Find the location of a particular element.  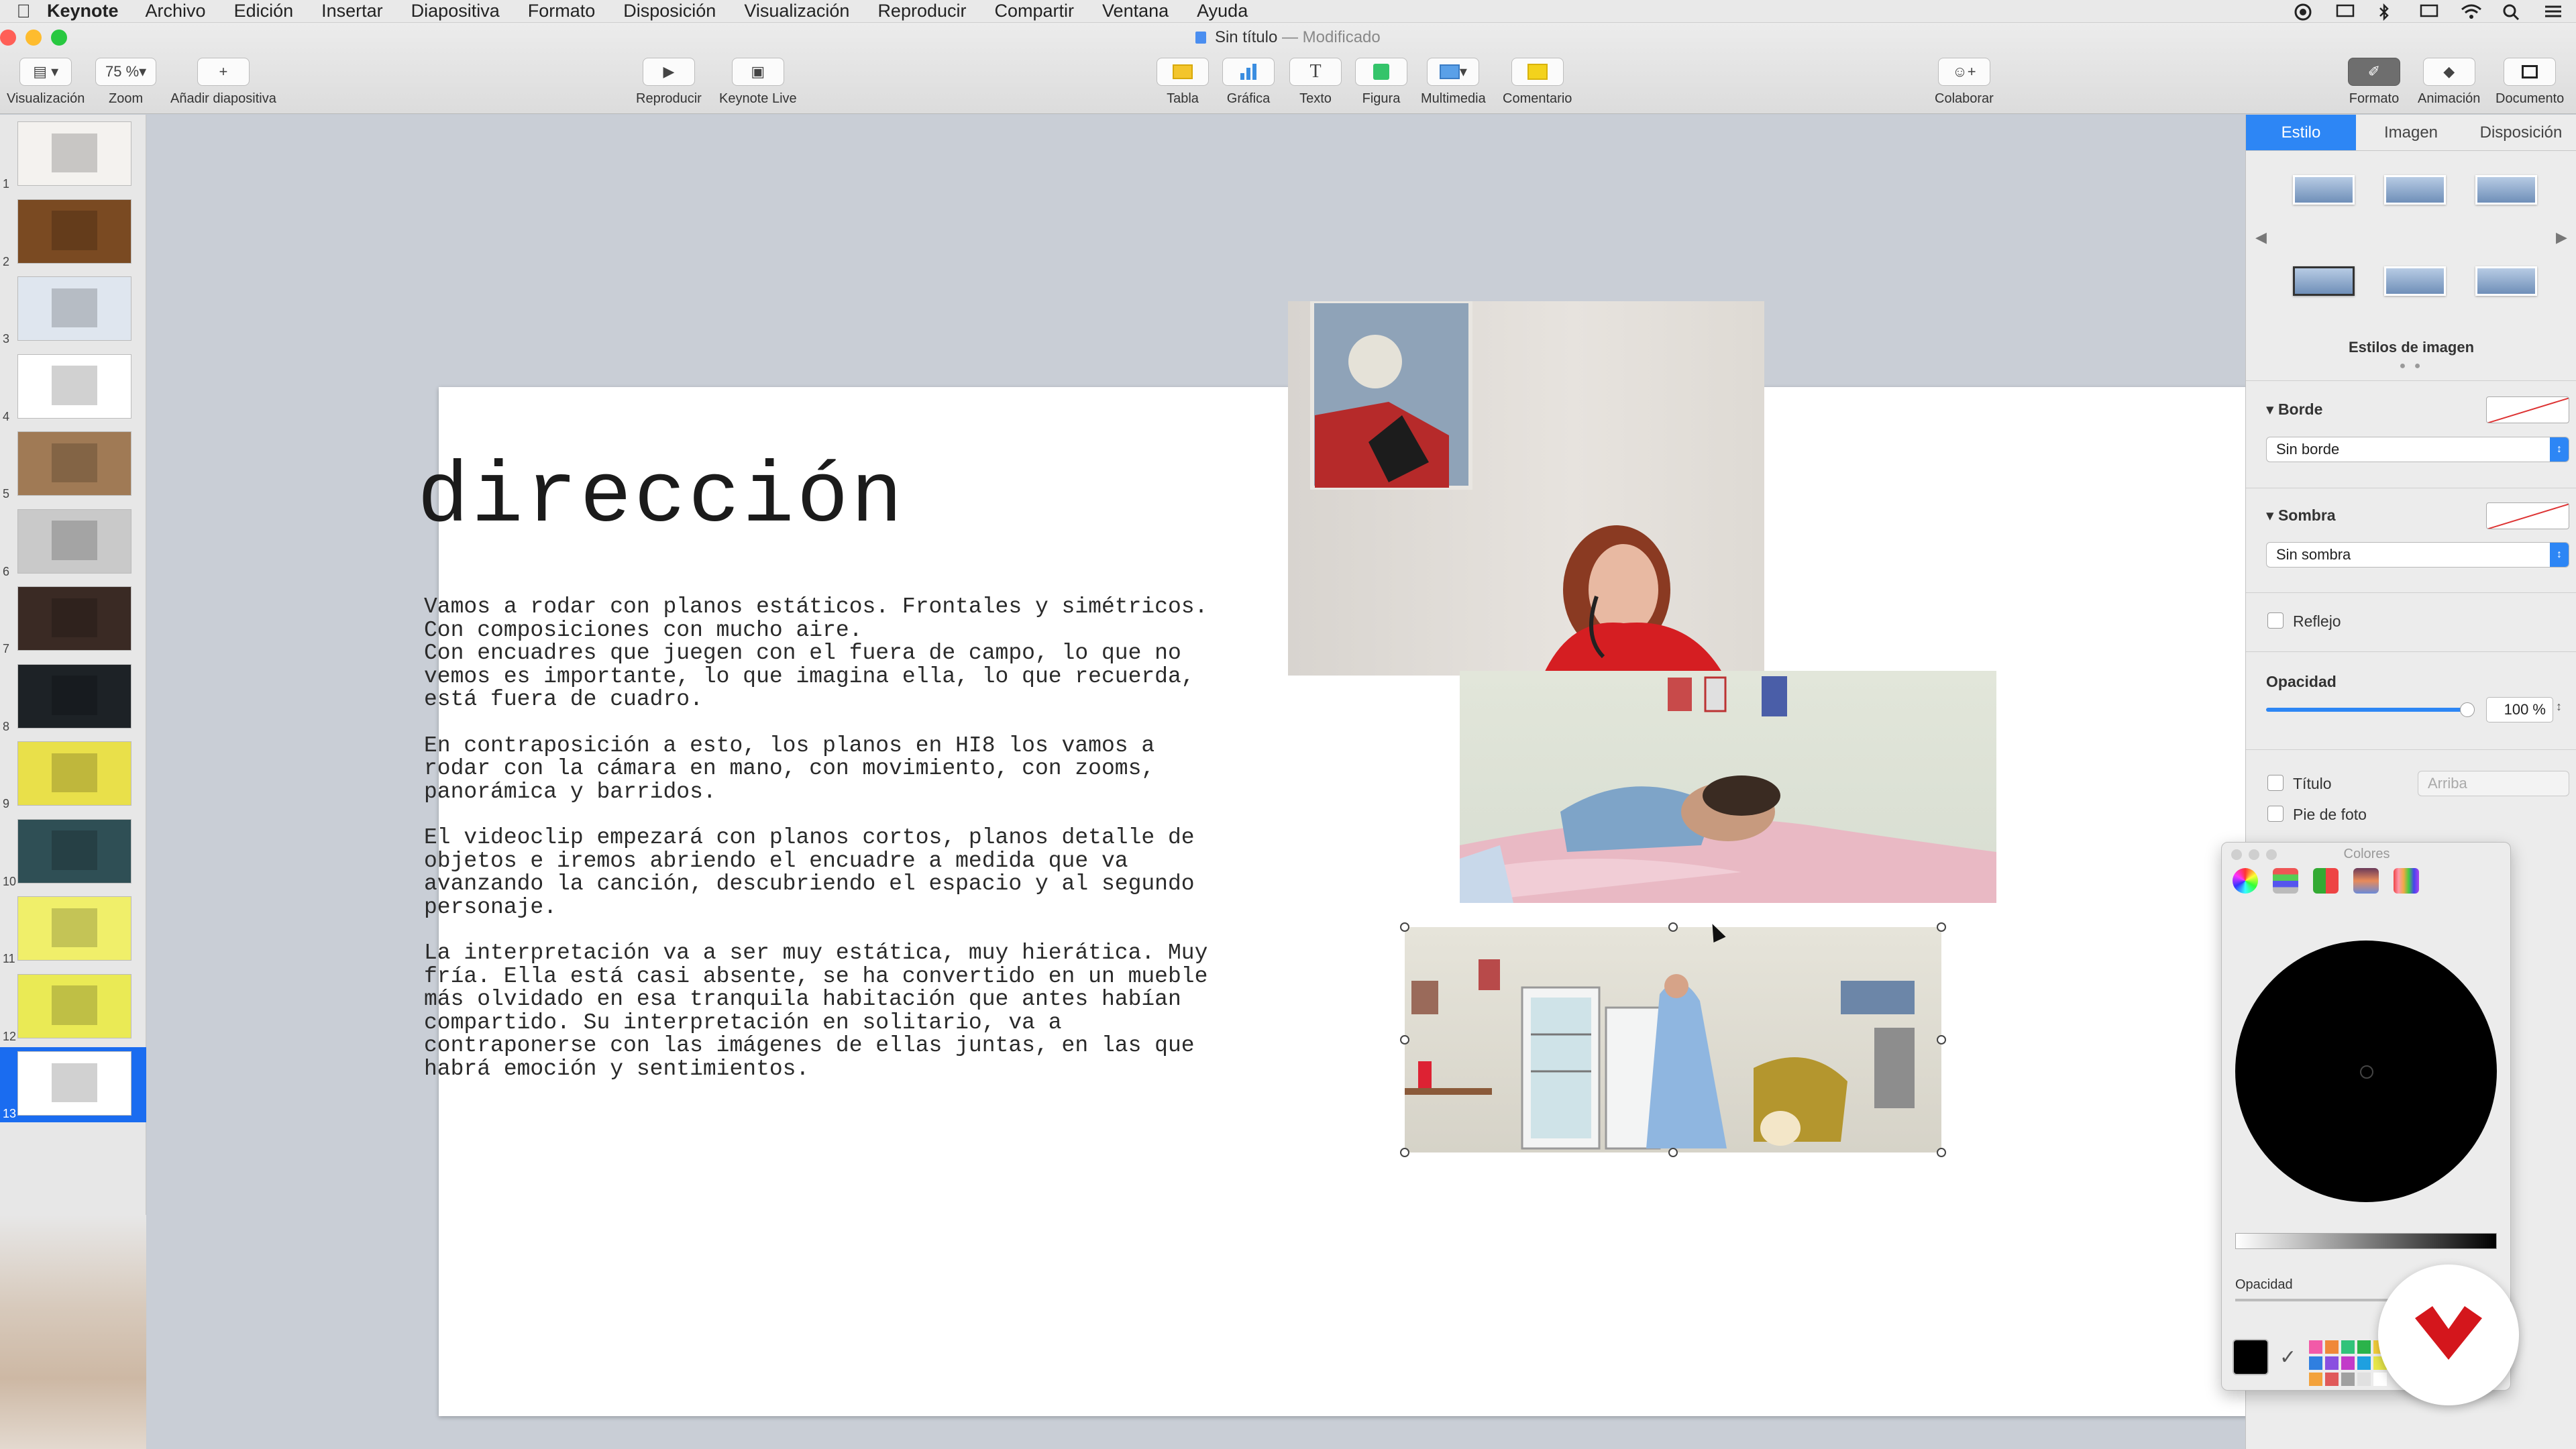

slide-thumbnail-row: 6 is located at coordinates (73, 542).